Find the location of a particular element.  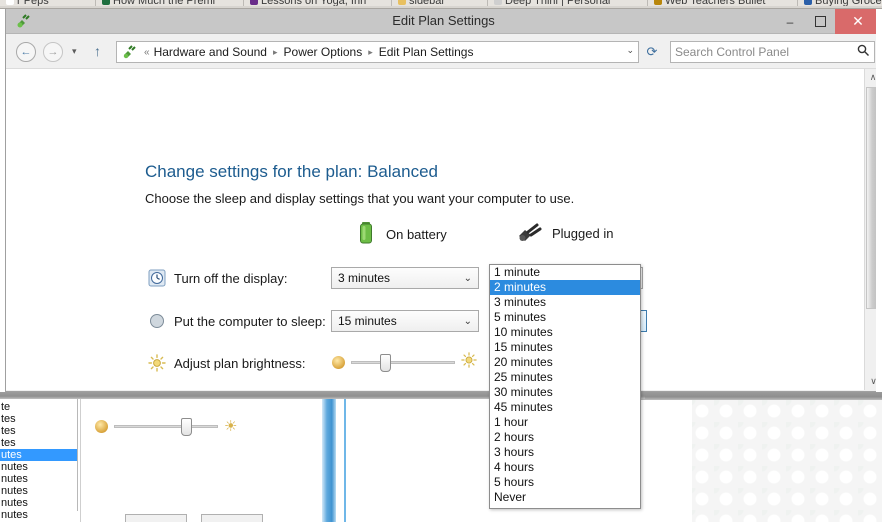

breadcrumb-overflow-icon: « is located at coordinates (147, 52).